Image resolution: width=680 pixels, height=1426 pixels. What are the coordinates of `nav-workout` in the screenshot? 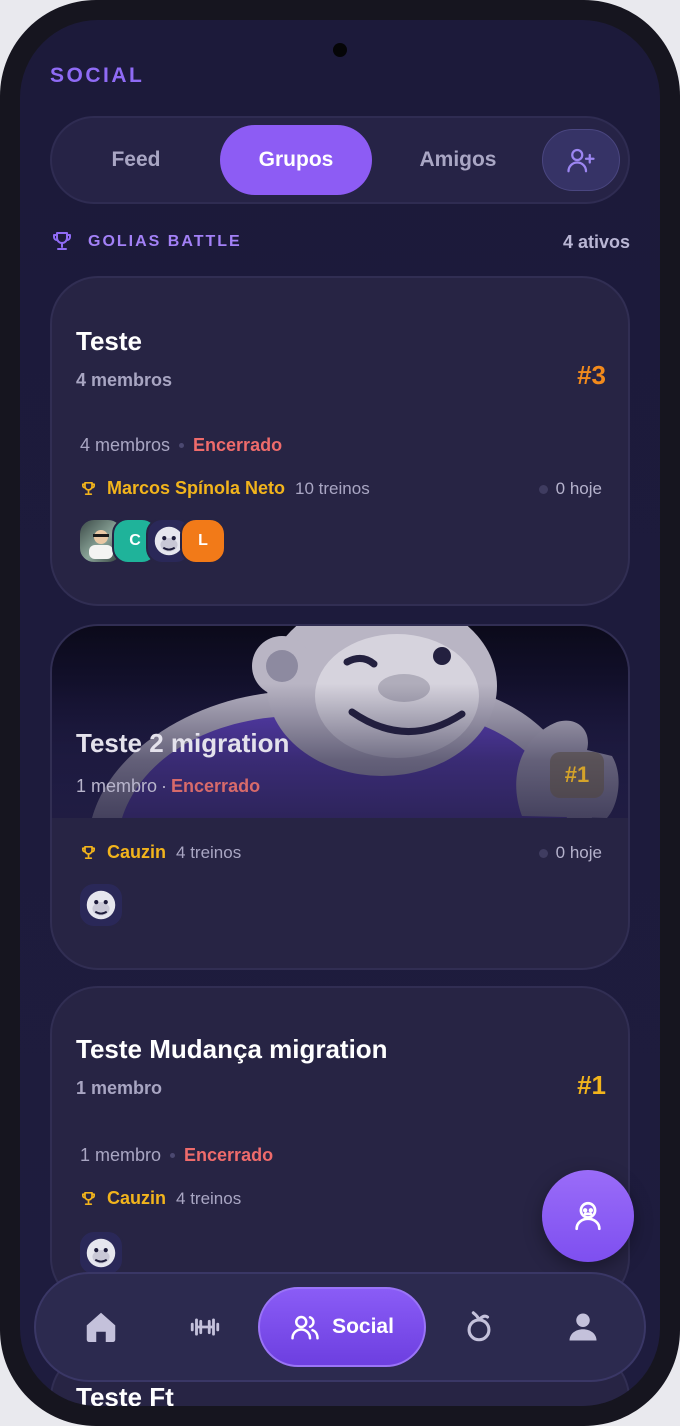 It's located at (205, 1327).